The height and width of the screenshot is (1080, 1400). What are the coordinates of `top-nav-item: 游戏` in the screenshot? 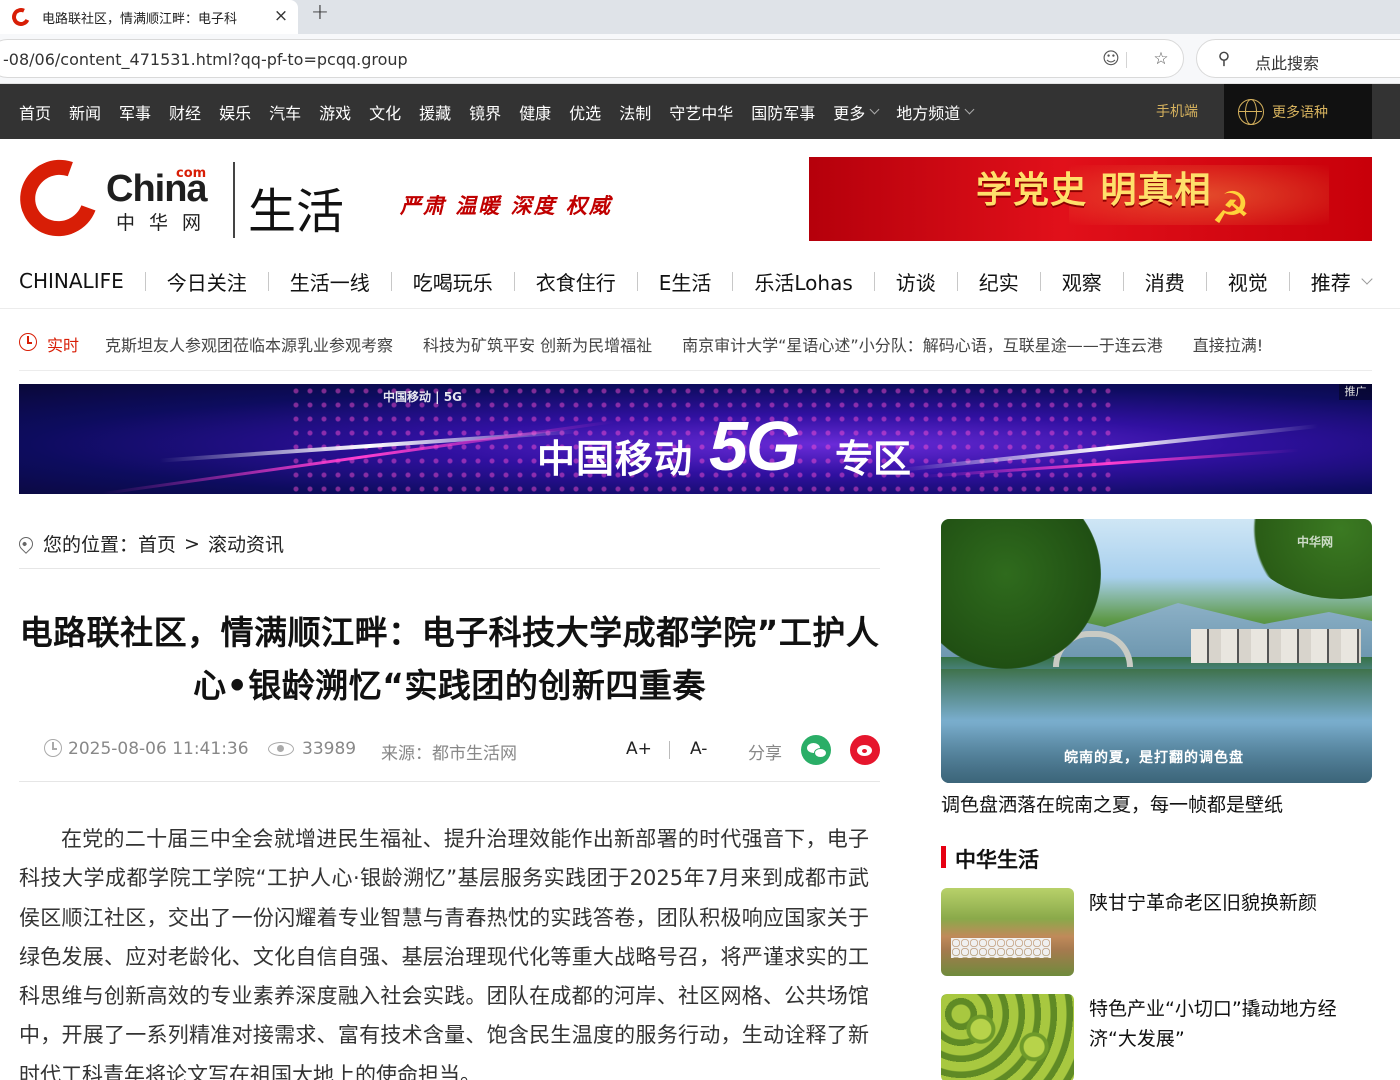 It's located at (335, 112).